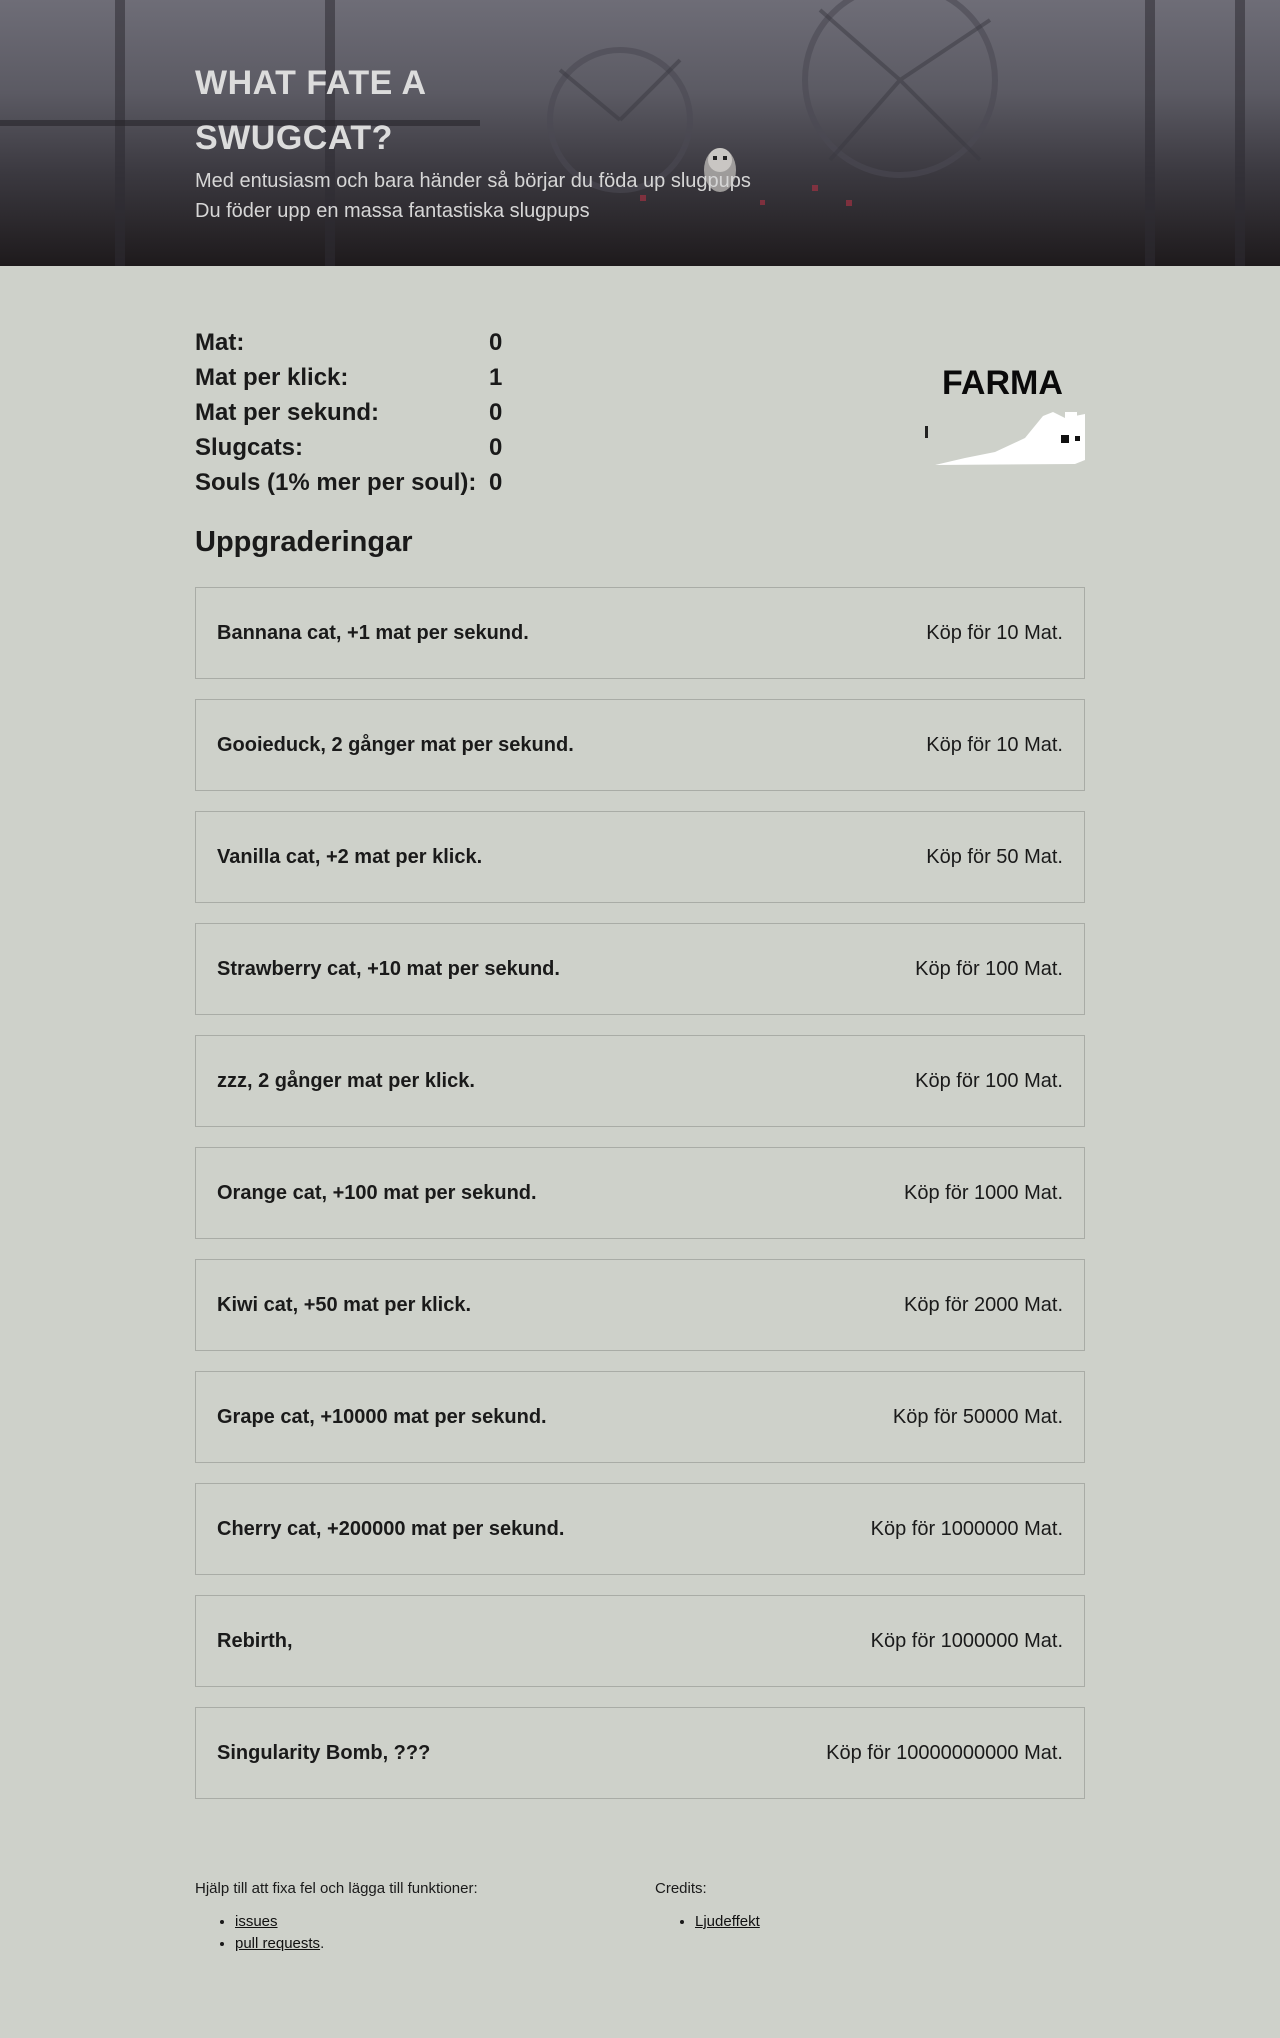 The height and width of the screenshot is (2038, 1280). Describe the element at coordinates (707, 1906) in the screenshot. I see `footer-credits: Credits: Ljudeffekt` at that location.